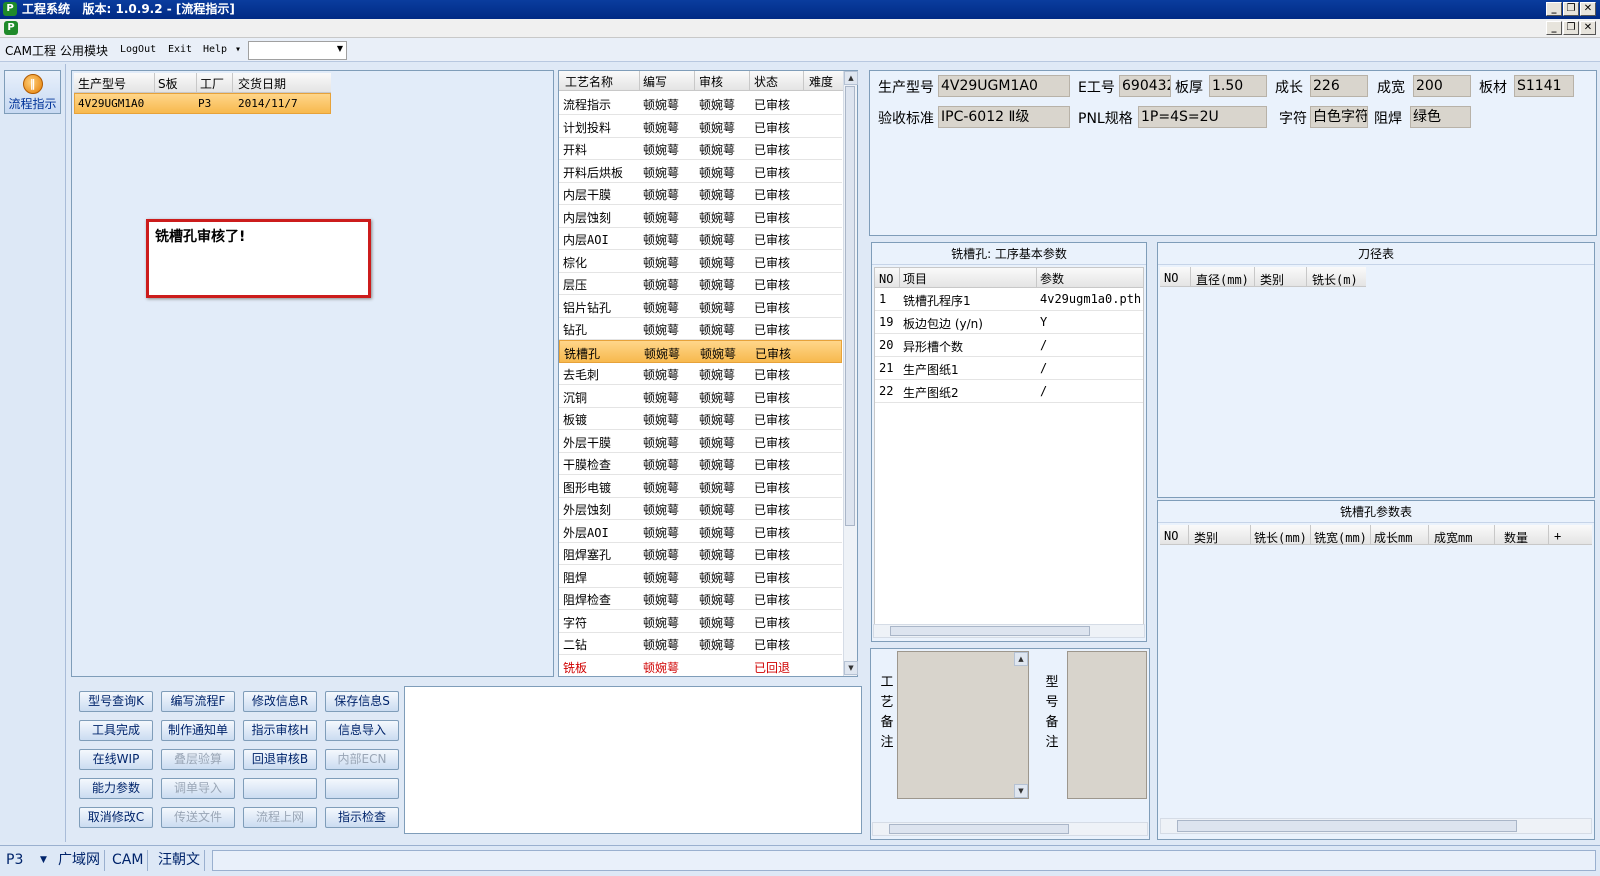 This screenshot has width=1600, height=876. I want to click on process-remark-field: ▲ ▼, so click(963, 725).